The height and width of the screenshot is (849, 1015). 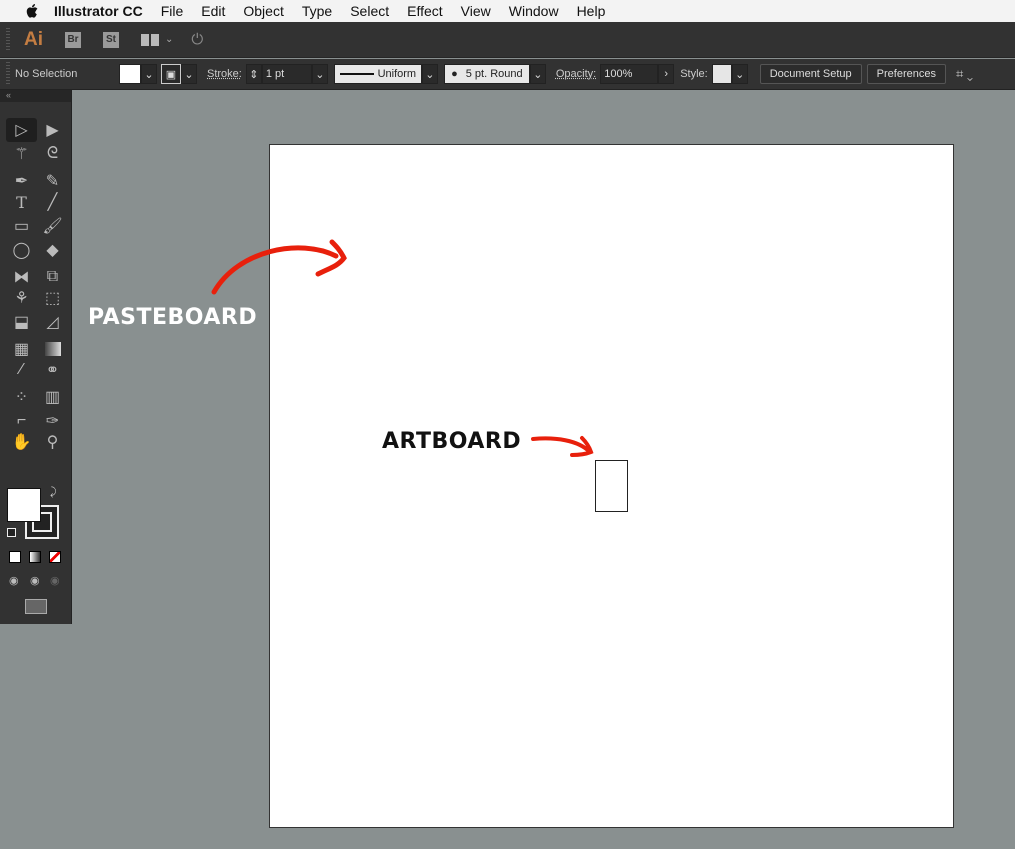 What do you see at coordinates (562, 446) in the screenshot?
I see `artboard-arrow` at bounding box center [562, 446].